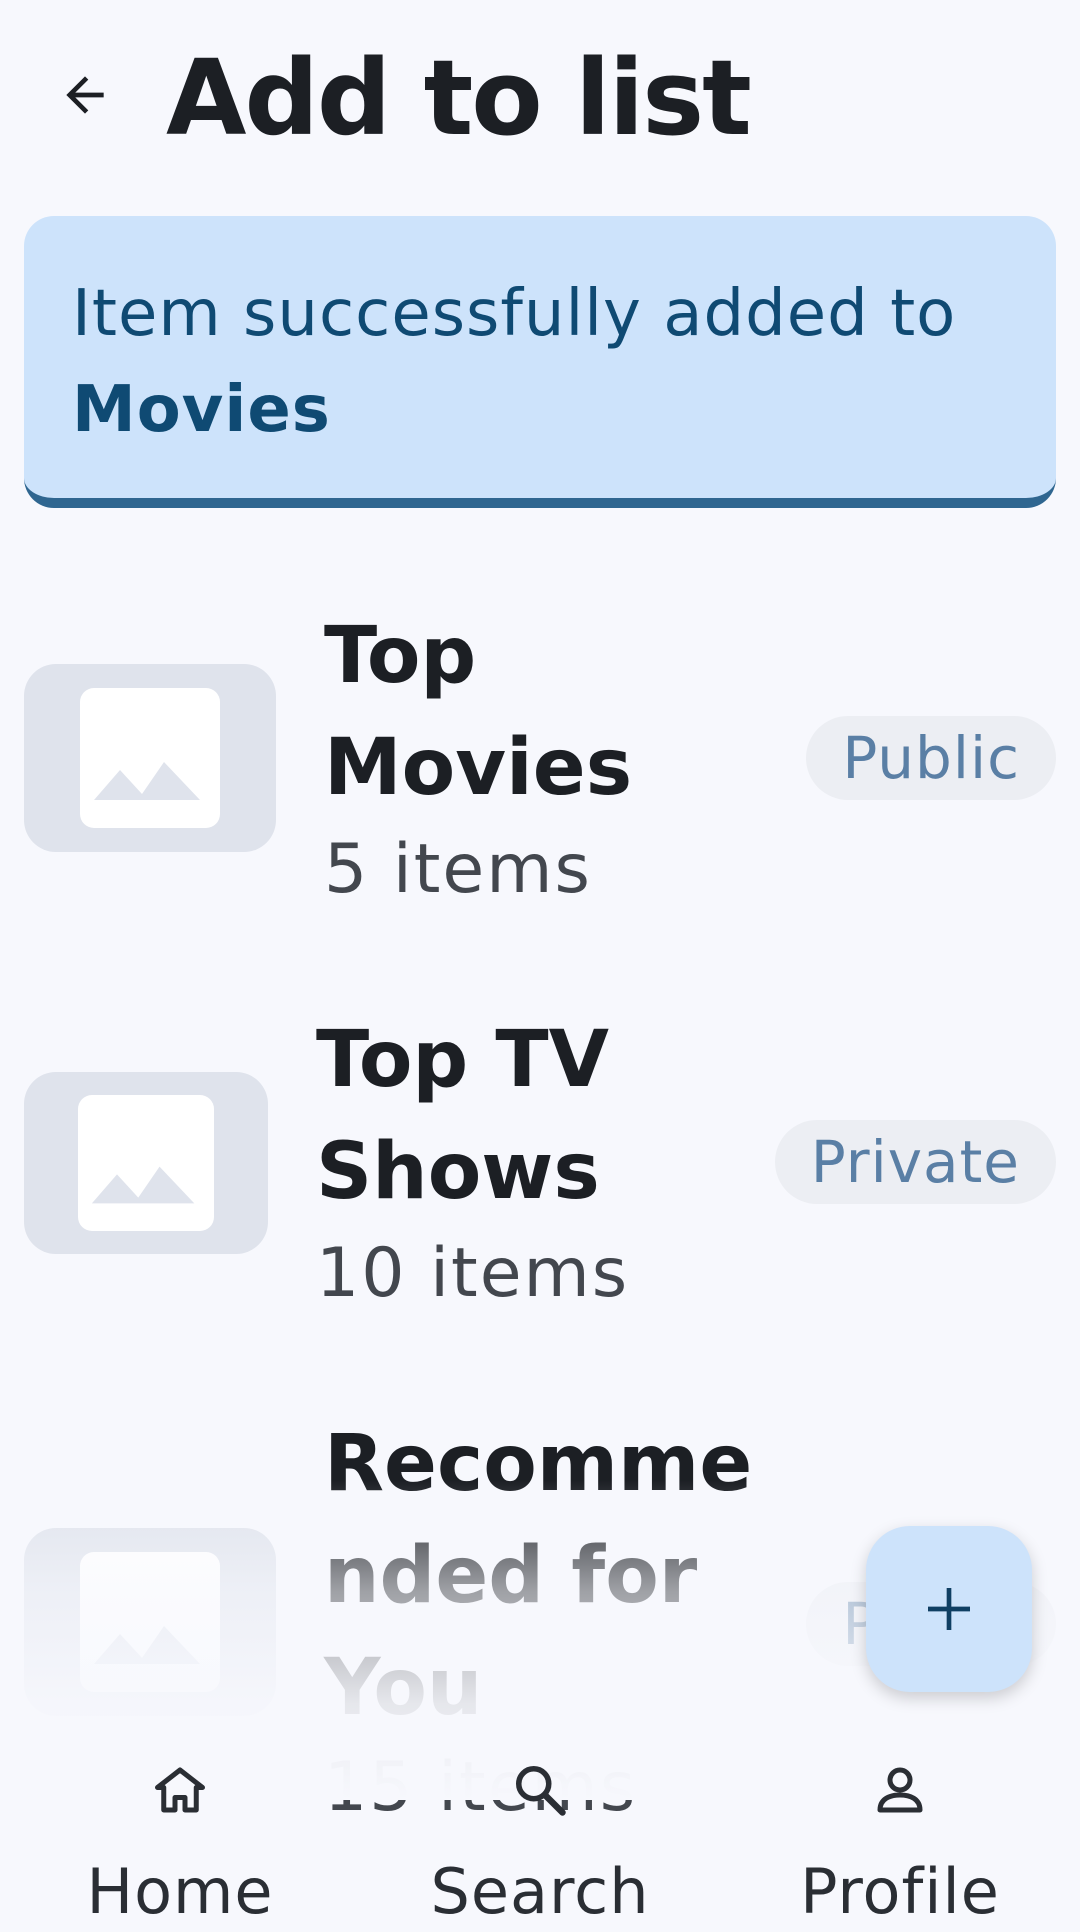 Image resolution: width=1080 pixels, height=1932 pixels. I want to click on nav-label: Home, so click(180, 1891).